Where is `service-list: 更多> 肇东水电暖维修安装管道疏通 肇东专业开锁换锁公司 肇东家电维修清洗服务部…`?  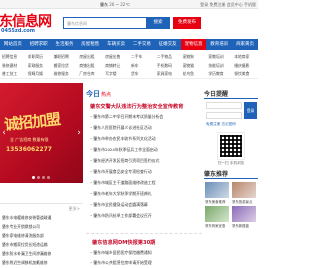
service-list: 更多> 肇东水电暖维修安装管道疏通 肇东专业开锁换锁公司 肇东家电维修清洗服务部… is located at coordinates (41, 235).